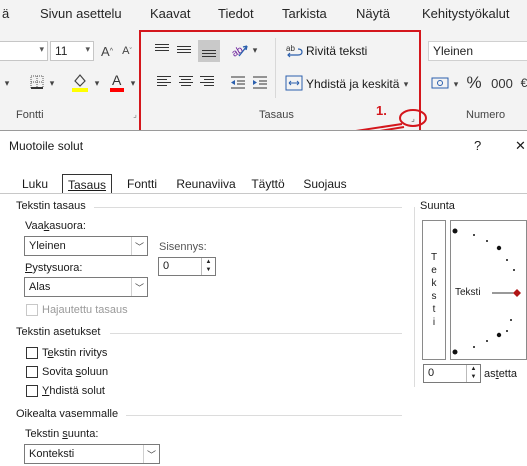 This screenshot has width=527, height=466. I want to click on vertical-select: Alas ﹀, so click(86, 287).